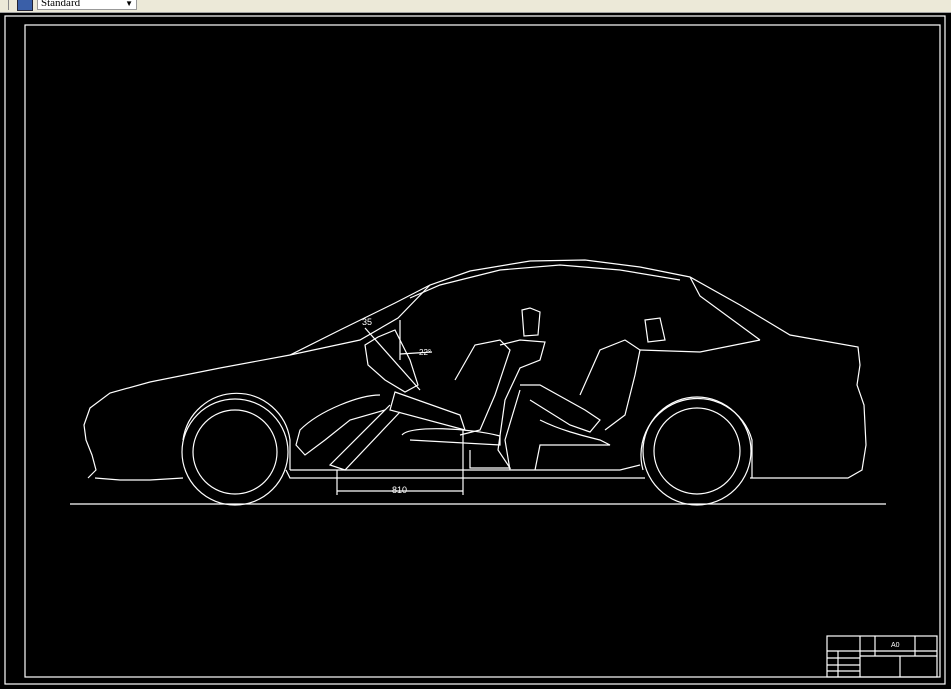 The image size is (951, 689). What do you see at coordinates (129, 4) in the screenshot?
I see `chevron-down-icon: ▼` at bounding box center [129, 4].